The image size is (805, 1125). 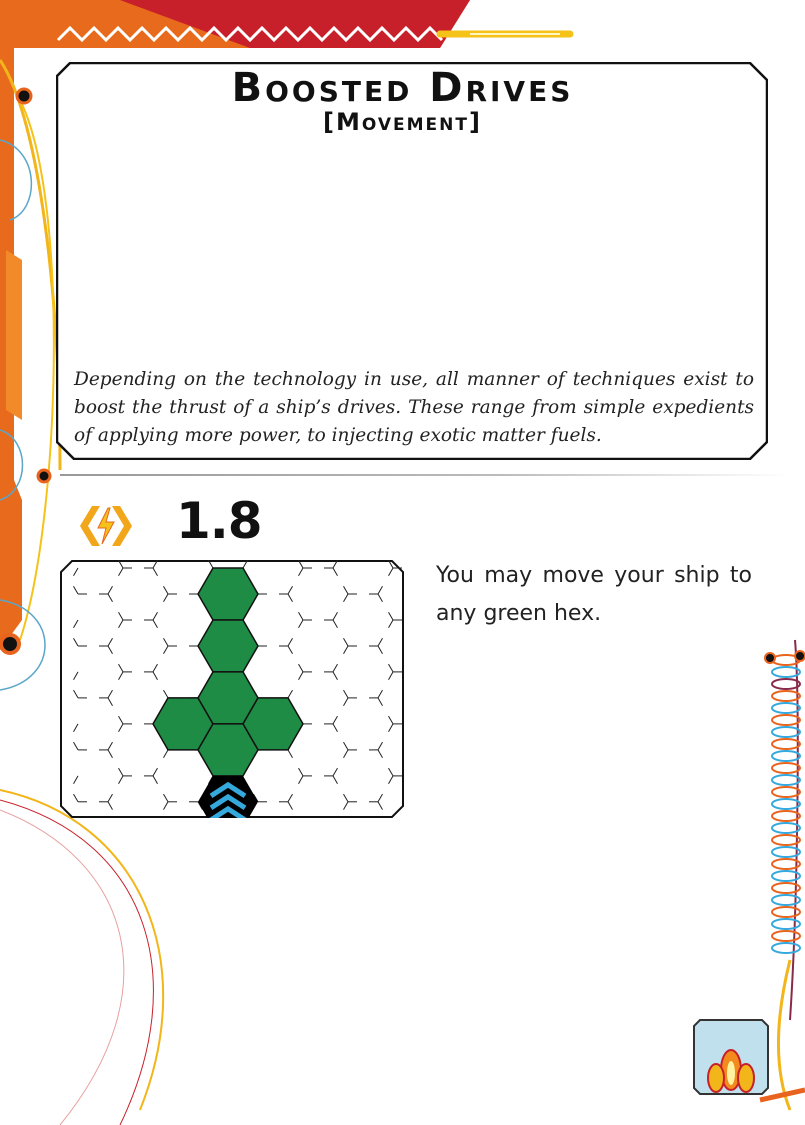 What do you see at coordinates (784, 1035) in the screenshot?
I see `right-yellow-line` at bounding box center [784, 1035].